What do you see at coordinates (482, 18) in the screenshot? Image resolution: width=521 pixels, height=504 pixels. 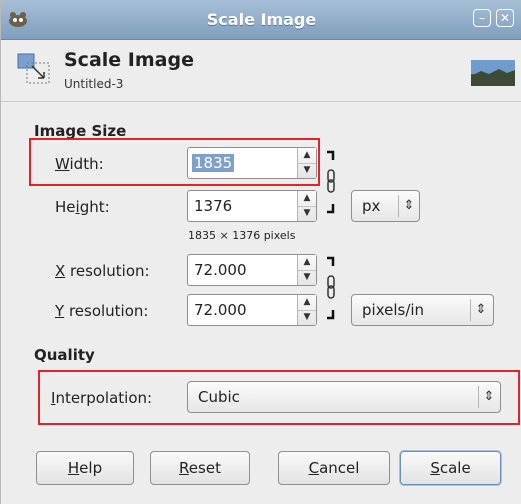 I see `minimize-icon: –` at bounding box center [482, 18].